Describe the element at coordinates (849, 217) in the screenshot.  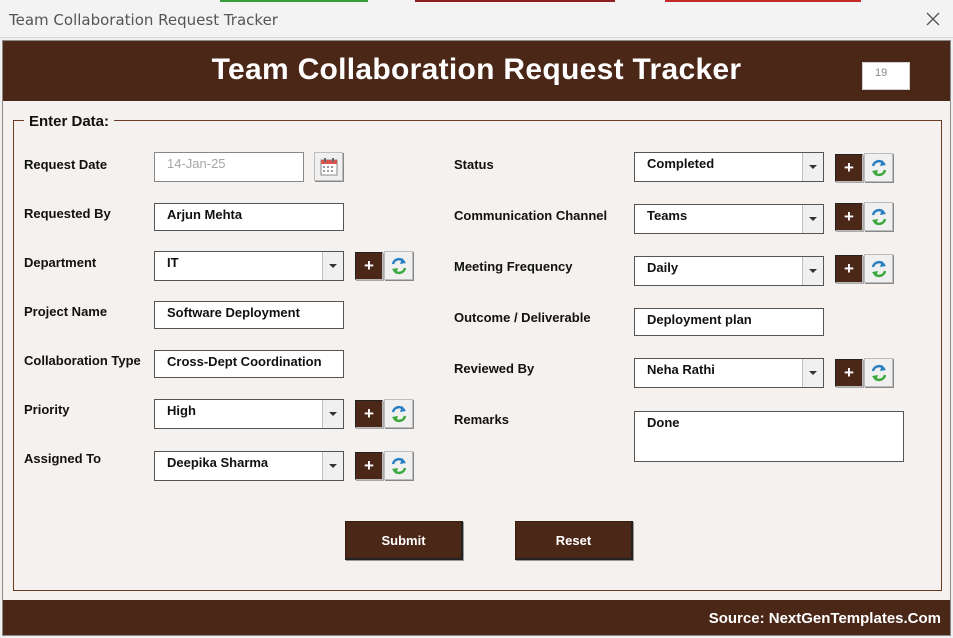
I see `add-channel-button: +` at that location.